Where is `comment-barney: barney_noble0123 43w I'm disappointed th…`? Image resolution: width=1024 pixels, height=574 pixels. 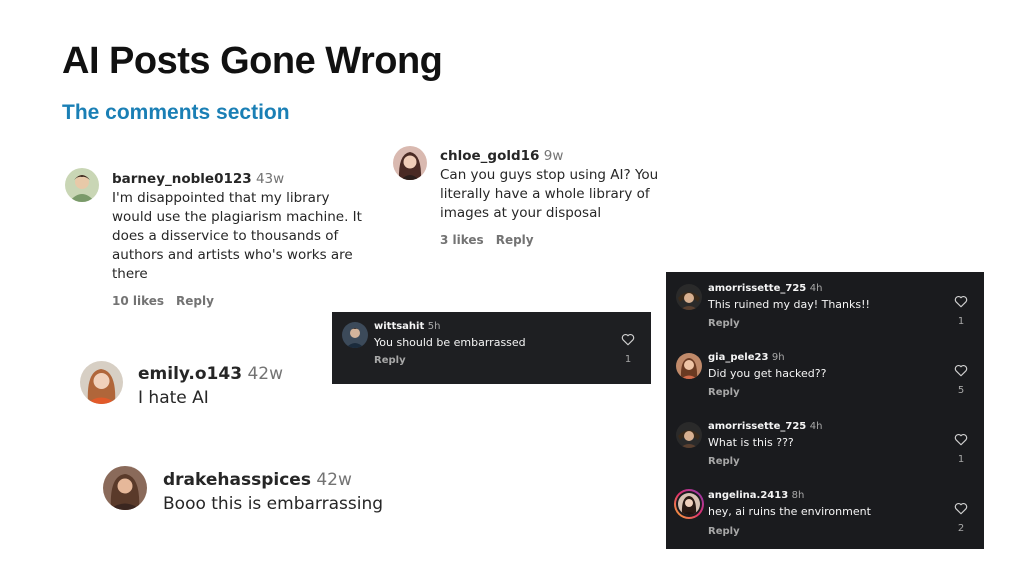
comment-barney: barney_noble0123 43w I'm disappointed th… is located at coordinates (252, 240).